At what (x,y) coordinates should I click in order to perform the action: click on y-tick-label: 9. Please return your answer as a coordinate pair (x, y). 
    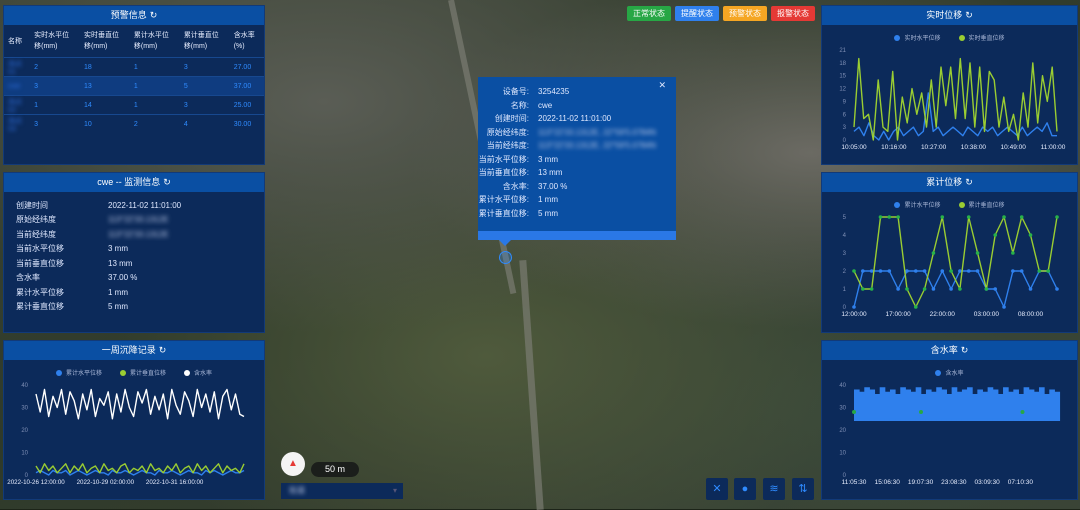
    Looking at the image, I should click on (845, 102).